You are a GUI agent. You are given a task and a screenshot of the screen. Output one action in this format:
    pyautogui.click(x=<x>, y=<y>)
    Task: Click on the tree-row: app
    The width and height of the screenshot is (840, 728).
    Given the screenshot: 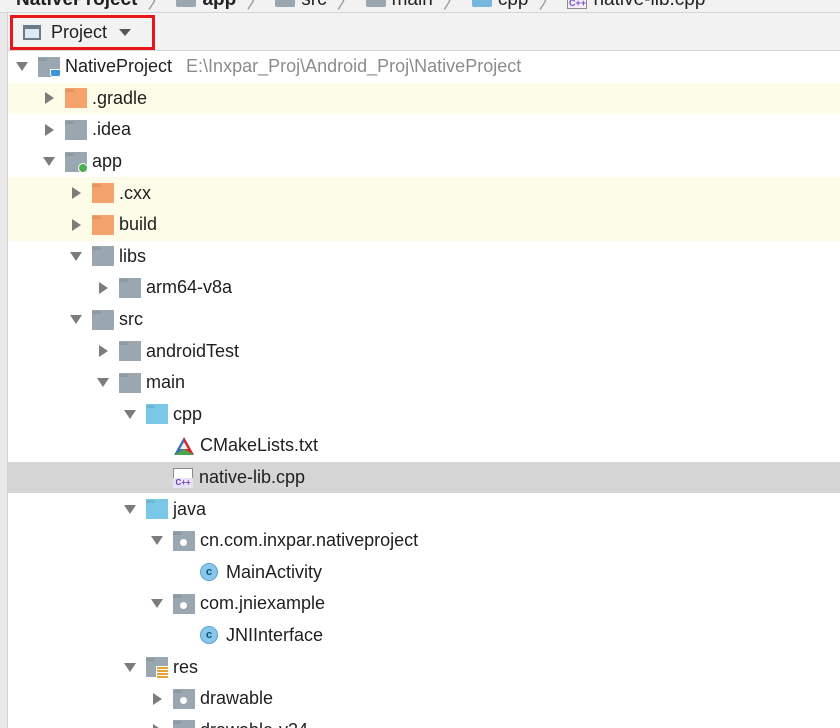 What is the action you would take?
    pyautogui.click(x=424, y=162)
    